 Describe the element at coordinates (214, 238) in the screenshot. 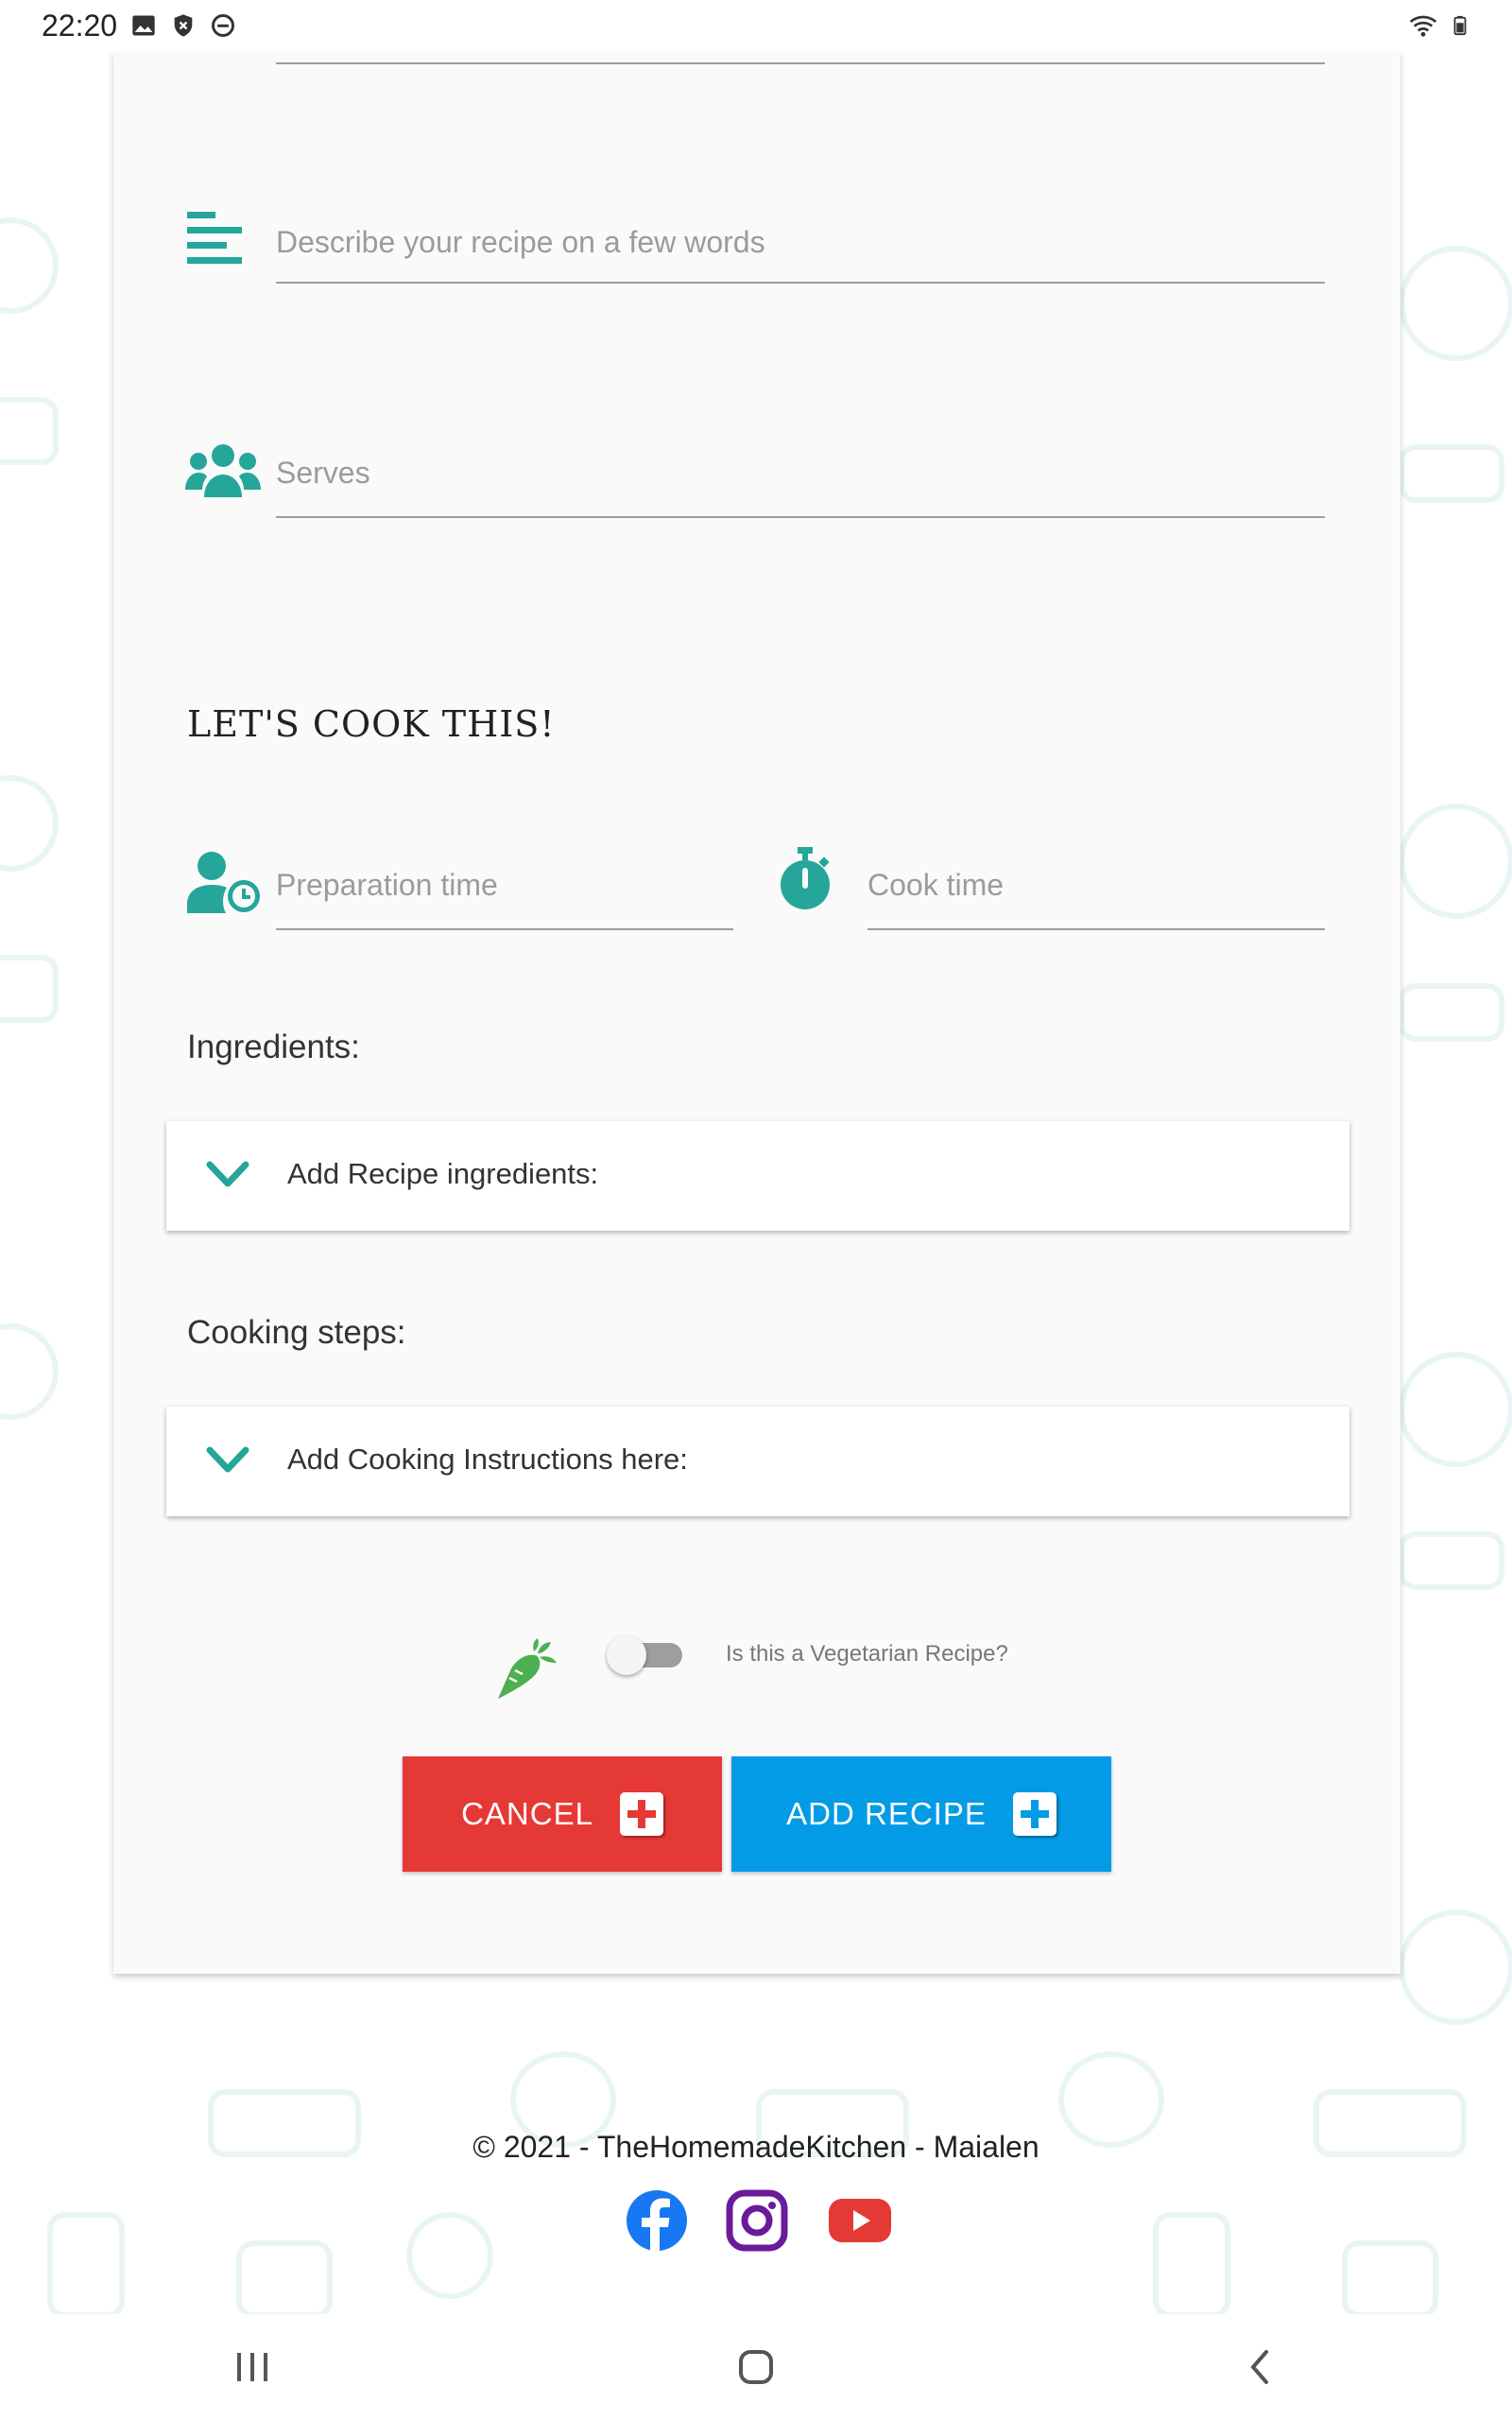

I see `text-align-icon` at that location.